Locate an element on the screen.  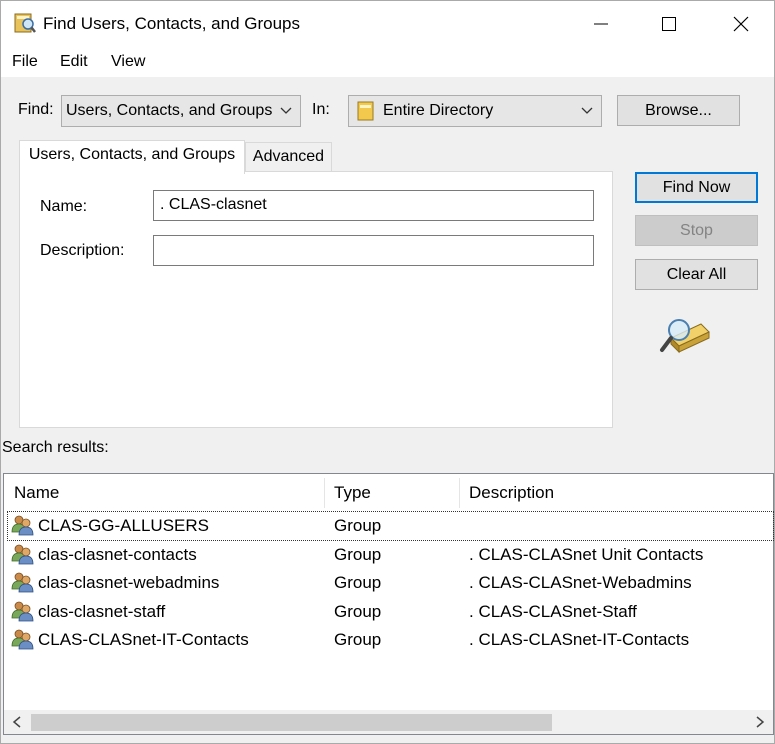
in-label: In: is located at coordinates (321, 109).